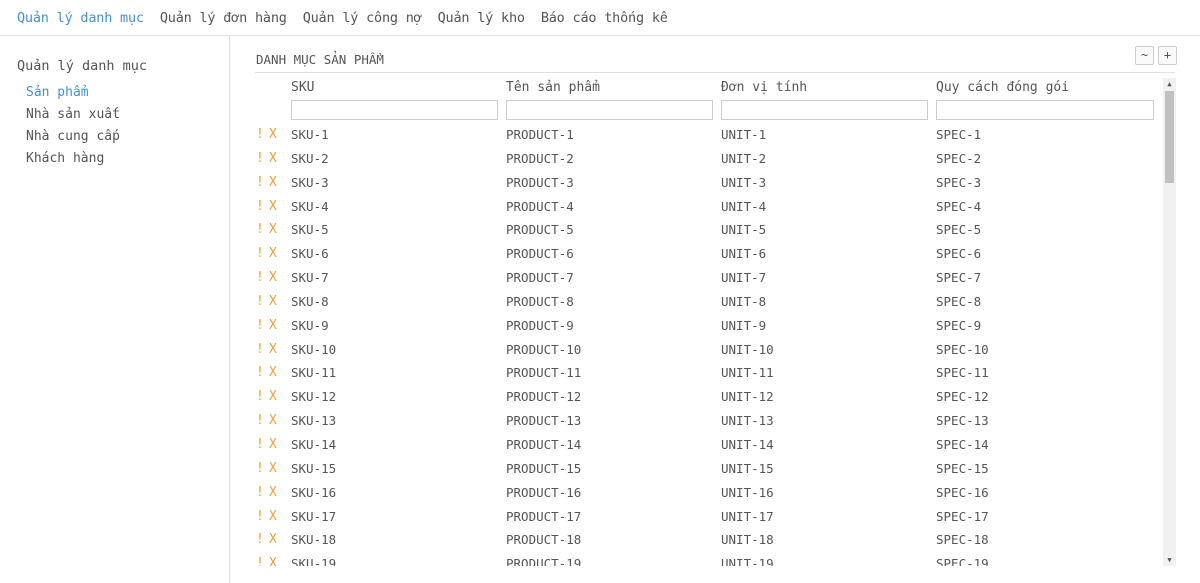 This screenshot has height=583, width=1200. Describe the element at coordinates (310, 206) in the screenshot. I see `cell-sku: SKU-4` at that location.